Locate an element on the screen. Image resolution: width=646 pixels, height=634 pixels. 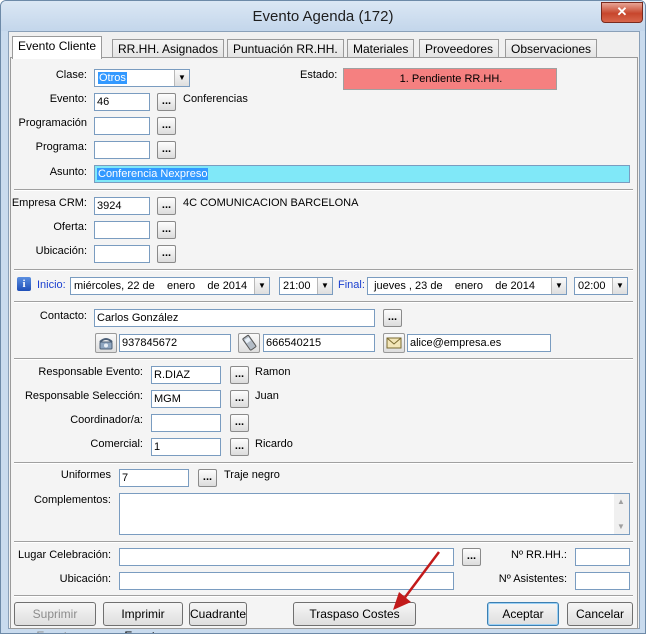
mobile-icon is located at coordinates (249, 342).